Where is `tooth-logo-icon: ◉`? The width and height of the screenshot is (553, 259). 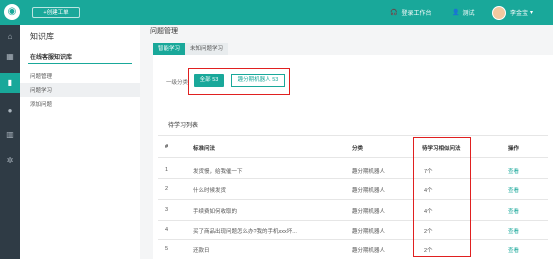 tooth-logo-icon: ◉ is located at coordinates (12, 12).